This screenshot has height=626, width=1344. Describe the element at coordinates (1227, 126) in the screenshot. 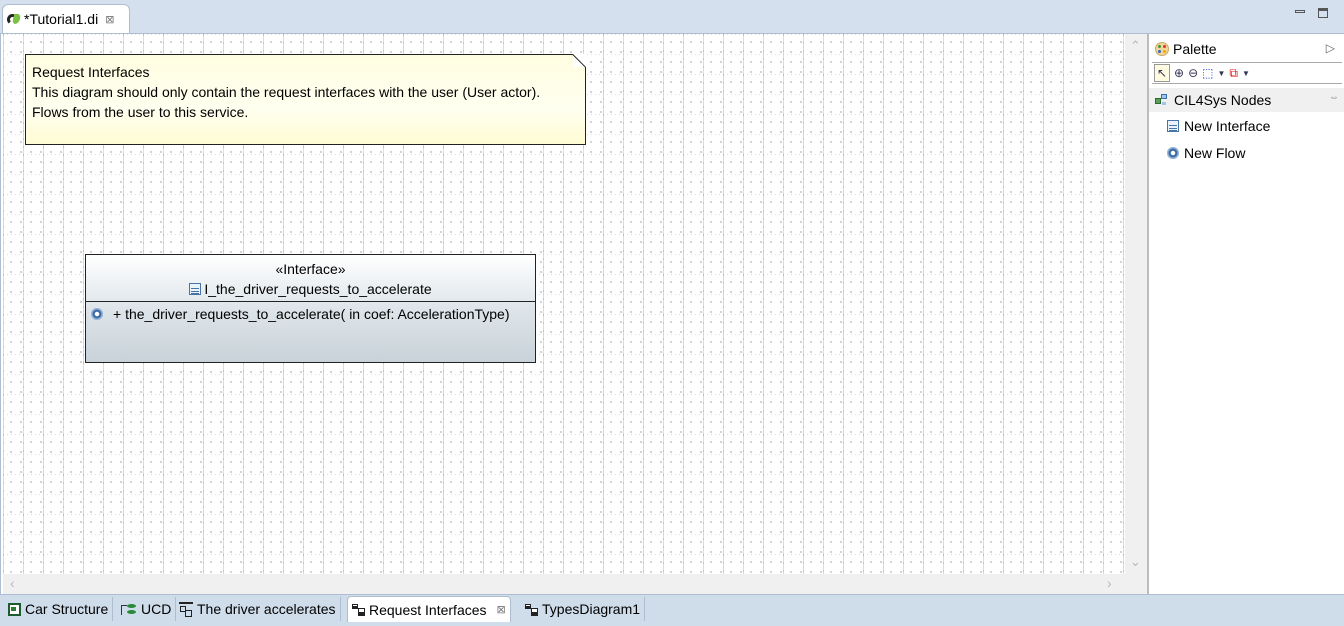

I see `palette-entry-label: New Interface` at that location.